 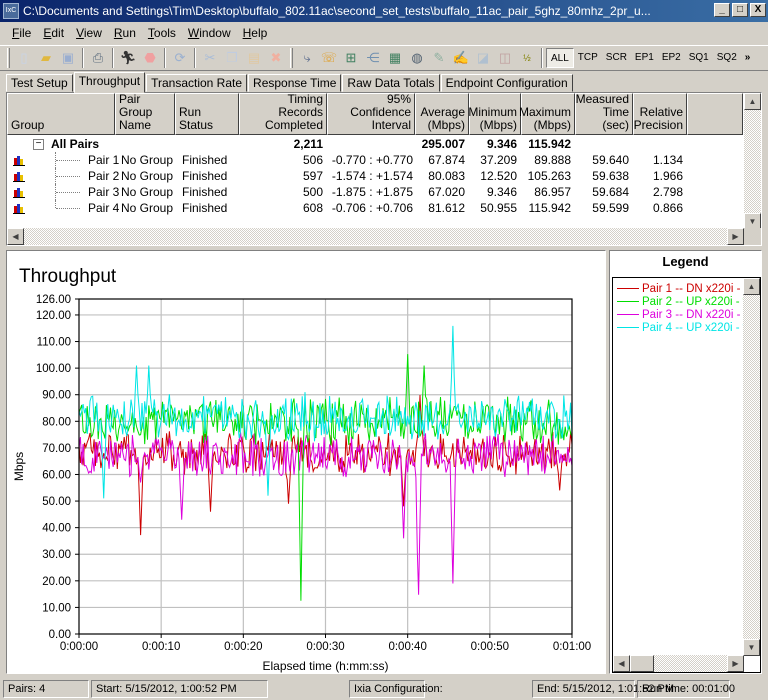 What do you see at coordinates (751, 467) in the screenshot?
I see `legend-vertical-scrollbar: ▲ ▼` at bounding box center [751, 467].